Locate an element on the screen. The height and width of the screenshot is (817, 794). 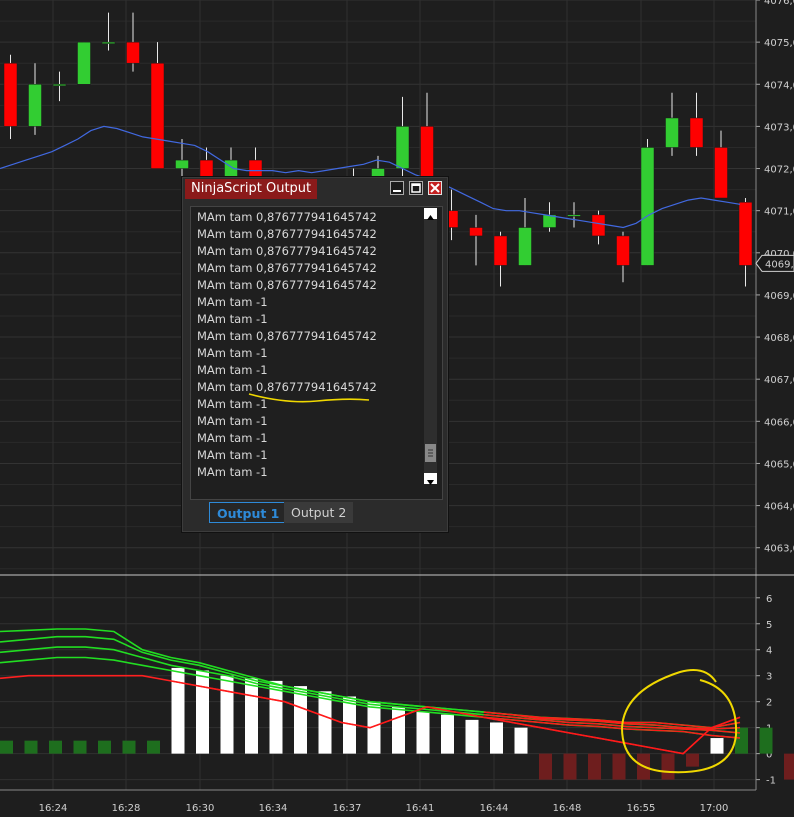
price-tick-label: 4068,0 is located at coordinates (779, 338).